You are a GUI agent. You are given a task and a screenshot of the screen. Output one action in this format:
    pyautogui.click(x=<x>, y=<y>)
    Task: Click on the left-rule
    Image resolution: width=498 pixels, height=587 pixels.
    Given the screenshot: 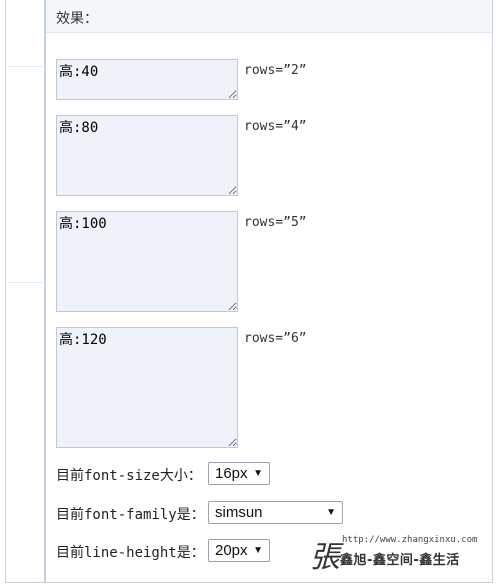 What is the action you would take?
    pyautogui.click(x=45, y=291)
    